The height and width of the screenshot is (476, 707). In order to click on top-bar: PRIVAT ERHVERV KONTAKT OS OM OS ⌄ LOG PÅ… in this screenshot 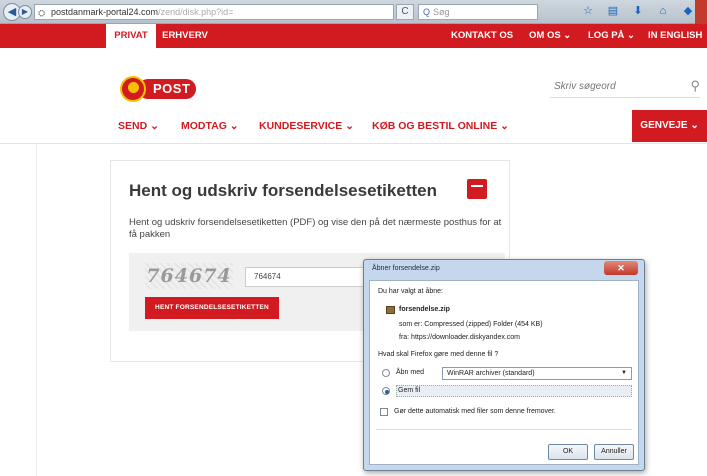, I will do `click(353, 36)`.